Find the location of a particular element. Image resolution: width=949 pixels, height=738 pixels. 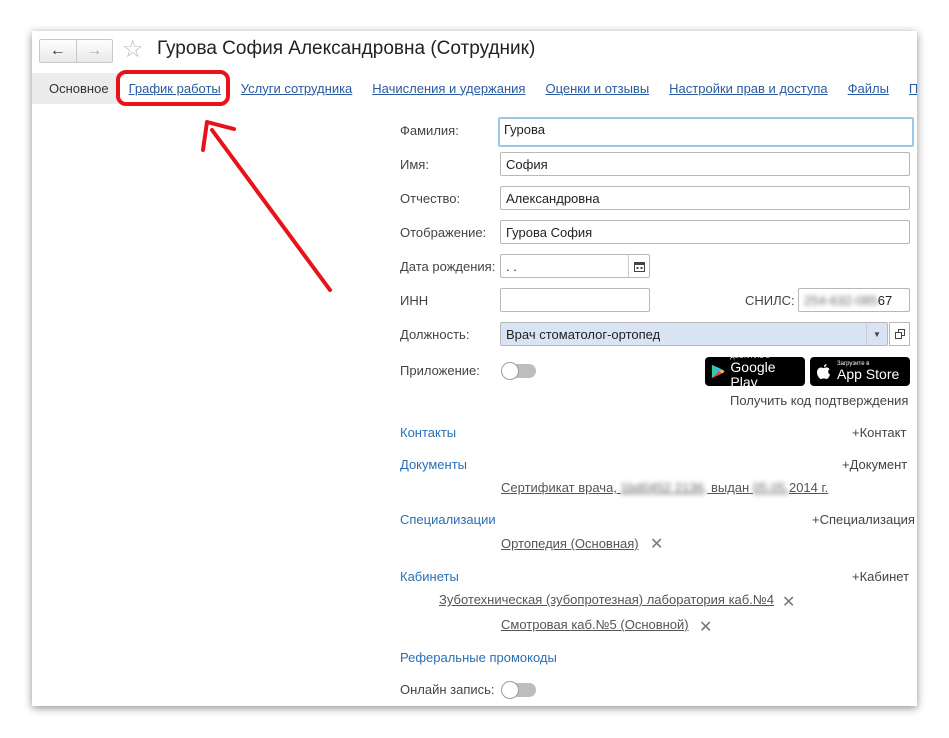

tab-highlight-box is located at coordinates (173, 88).